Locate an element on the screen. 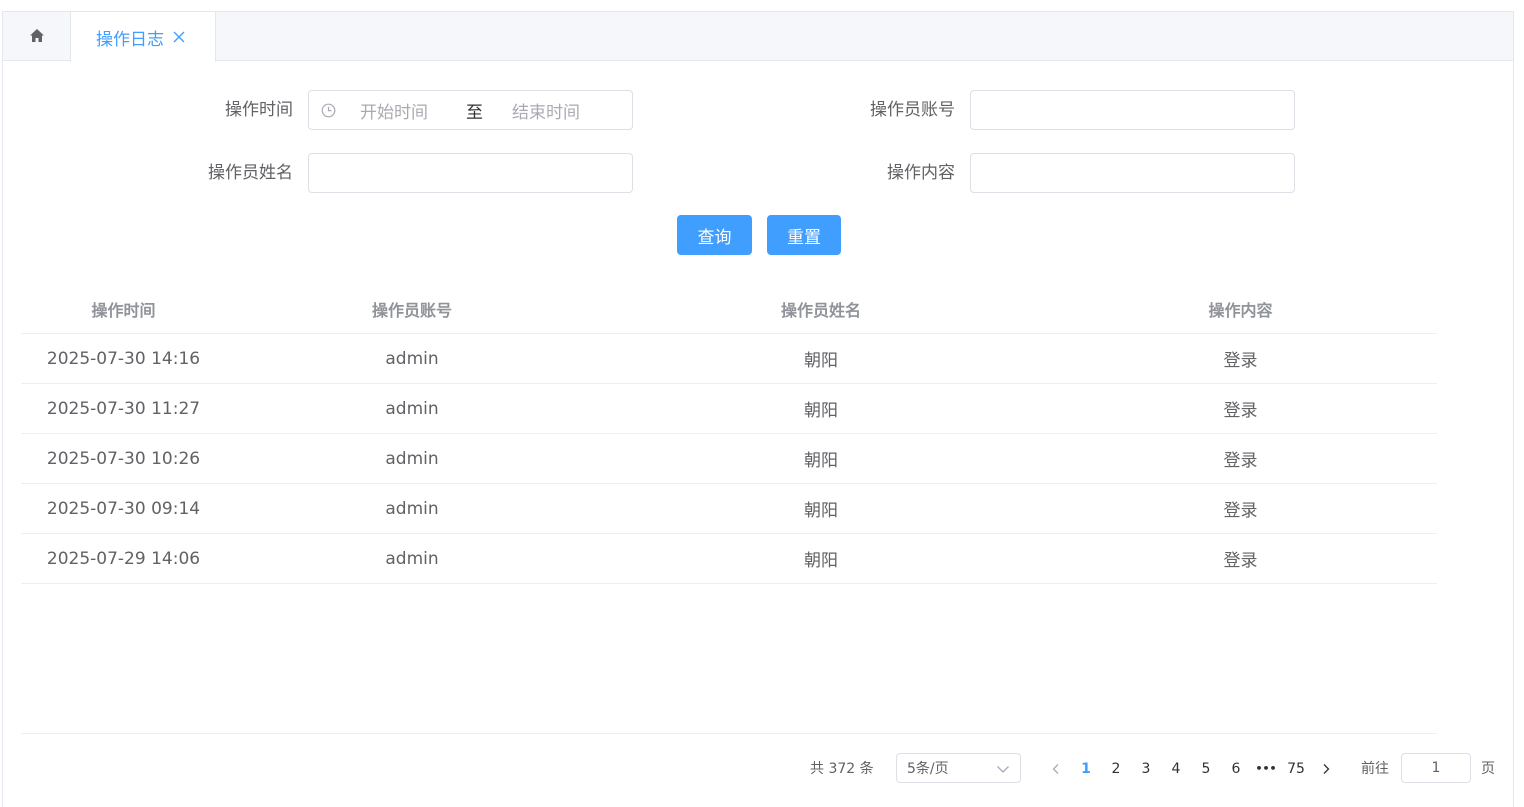 The width and height of the screenshot is (1524, 807). table-row: 2025-07-29 14:06 admin 朝阳 登录 is located at coordinates (729, 559).